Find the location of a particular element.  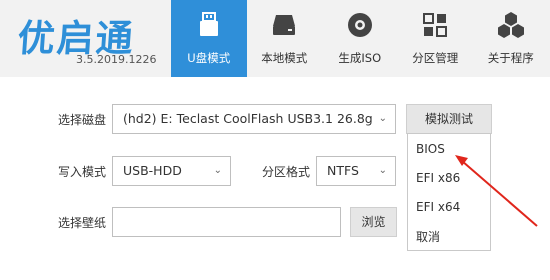

tab-label: 关于程序 is located at coordinates (510, 58).